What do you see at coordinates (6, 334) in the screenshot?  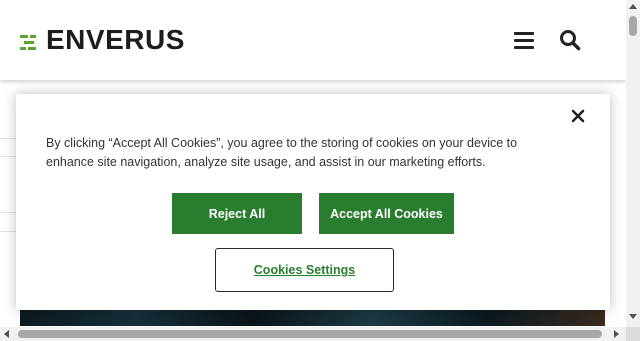 I see `scroll-left-arrow-icon` at bounding box center [6, 334].